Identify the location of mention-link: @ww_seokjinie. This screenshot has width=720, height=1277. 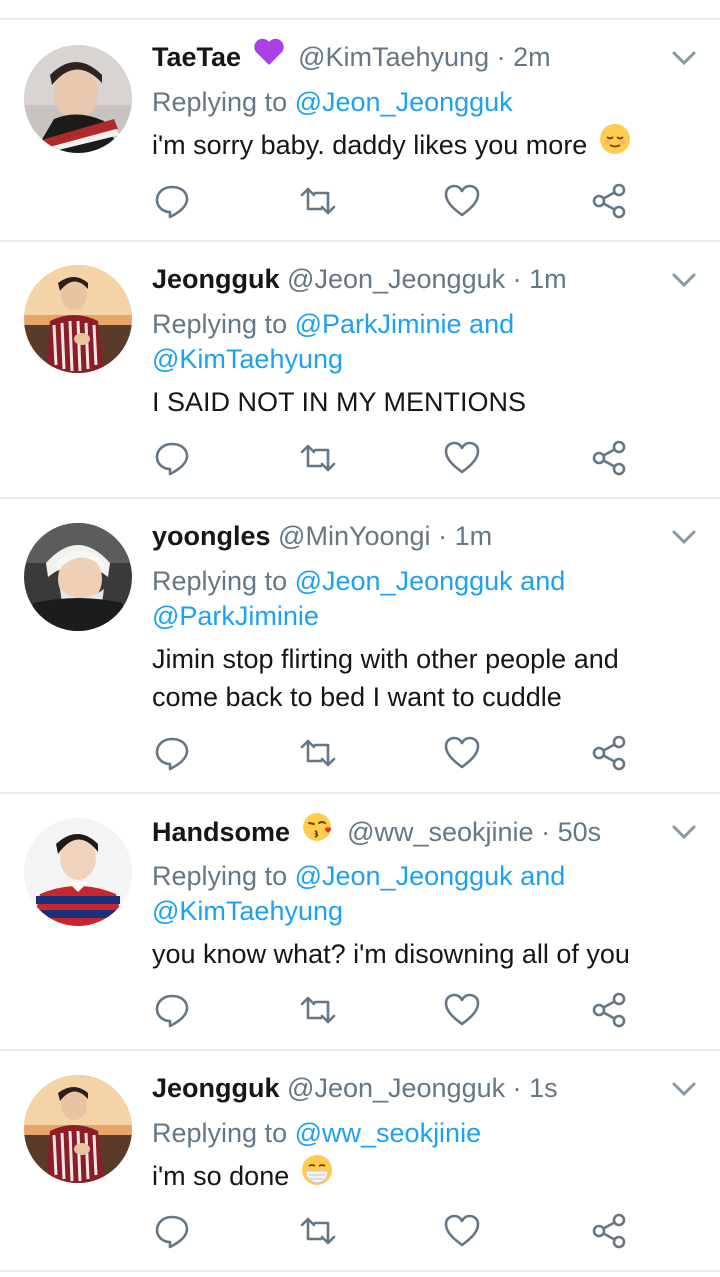
(388, 1133).